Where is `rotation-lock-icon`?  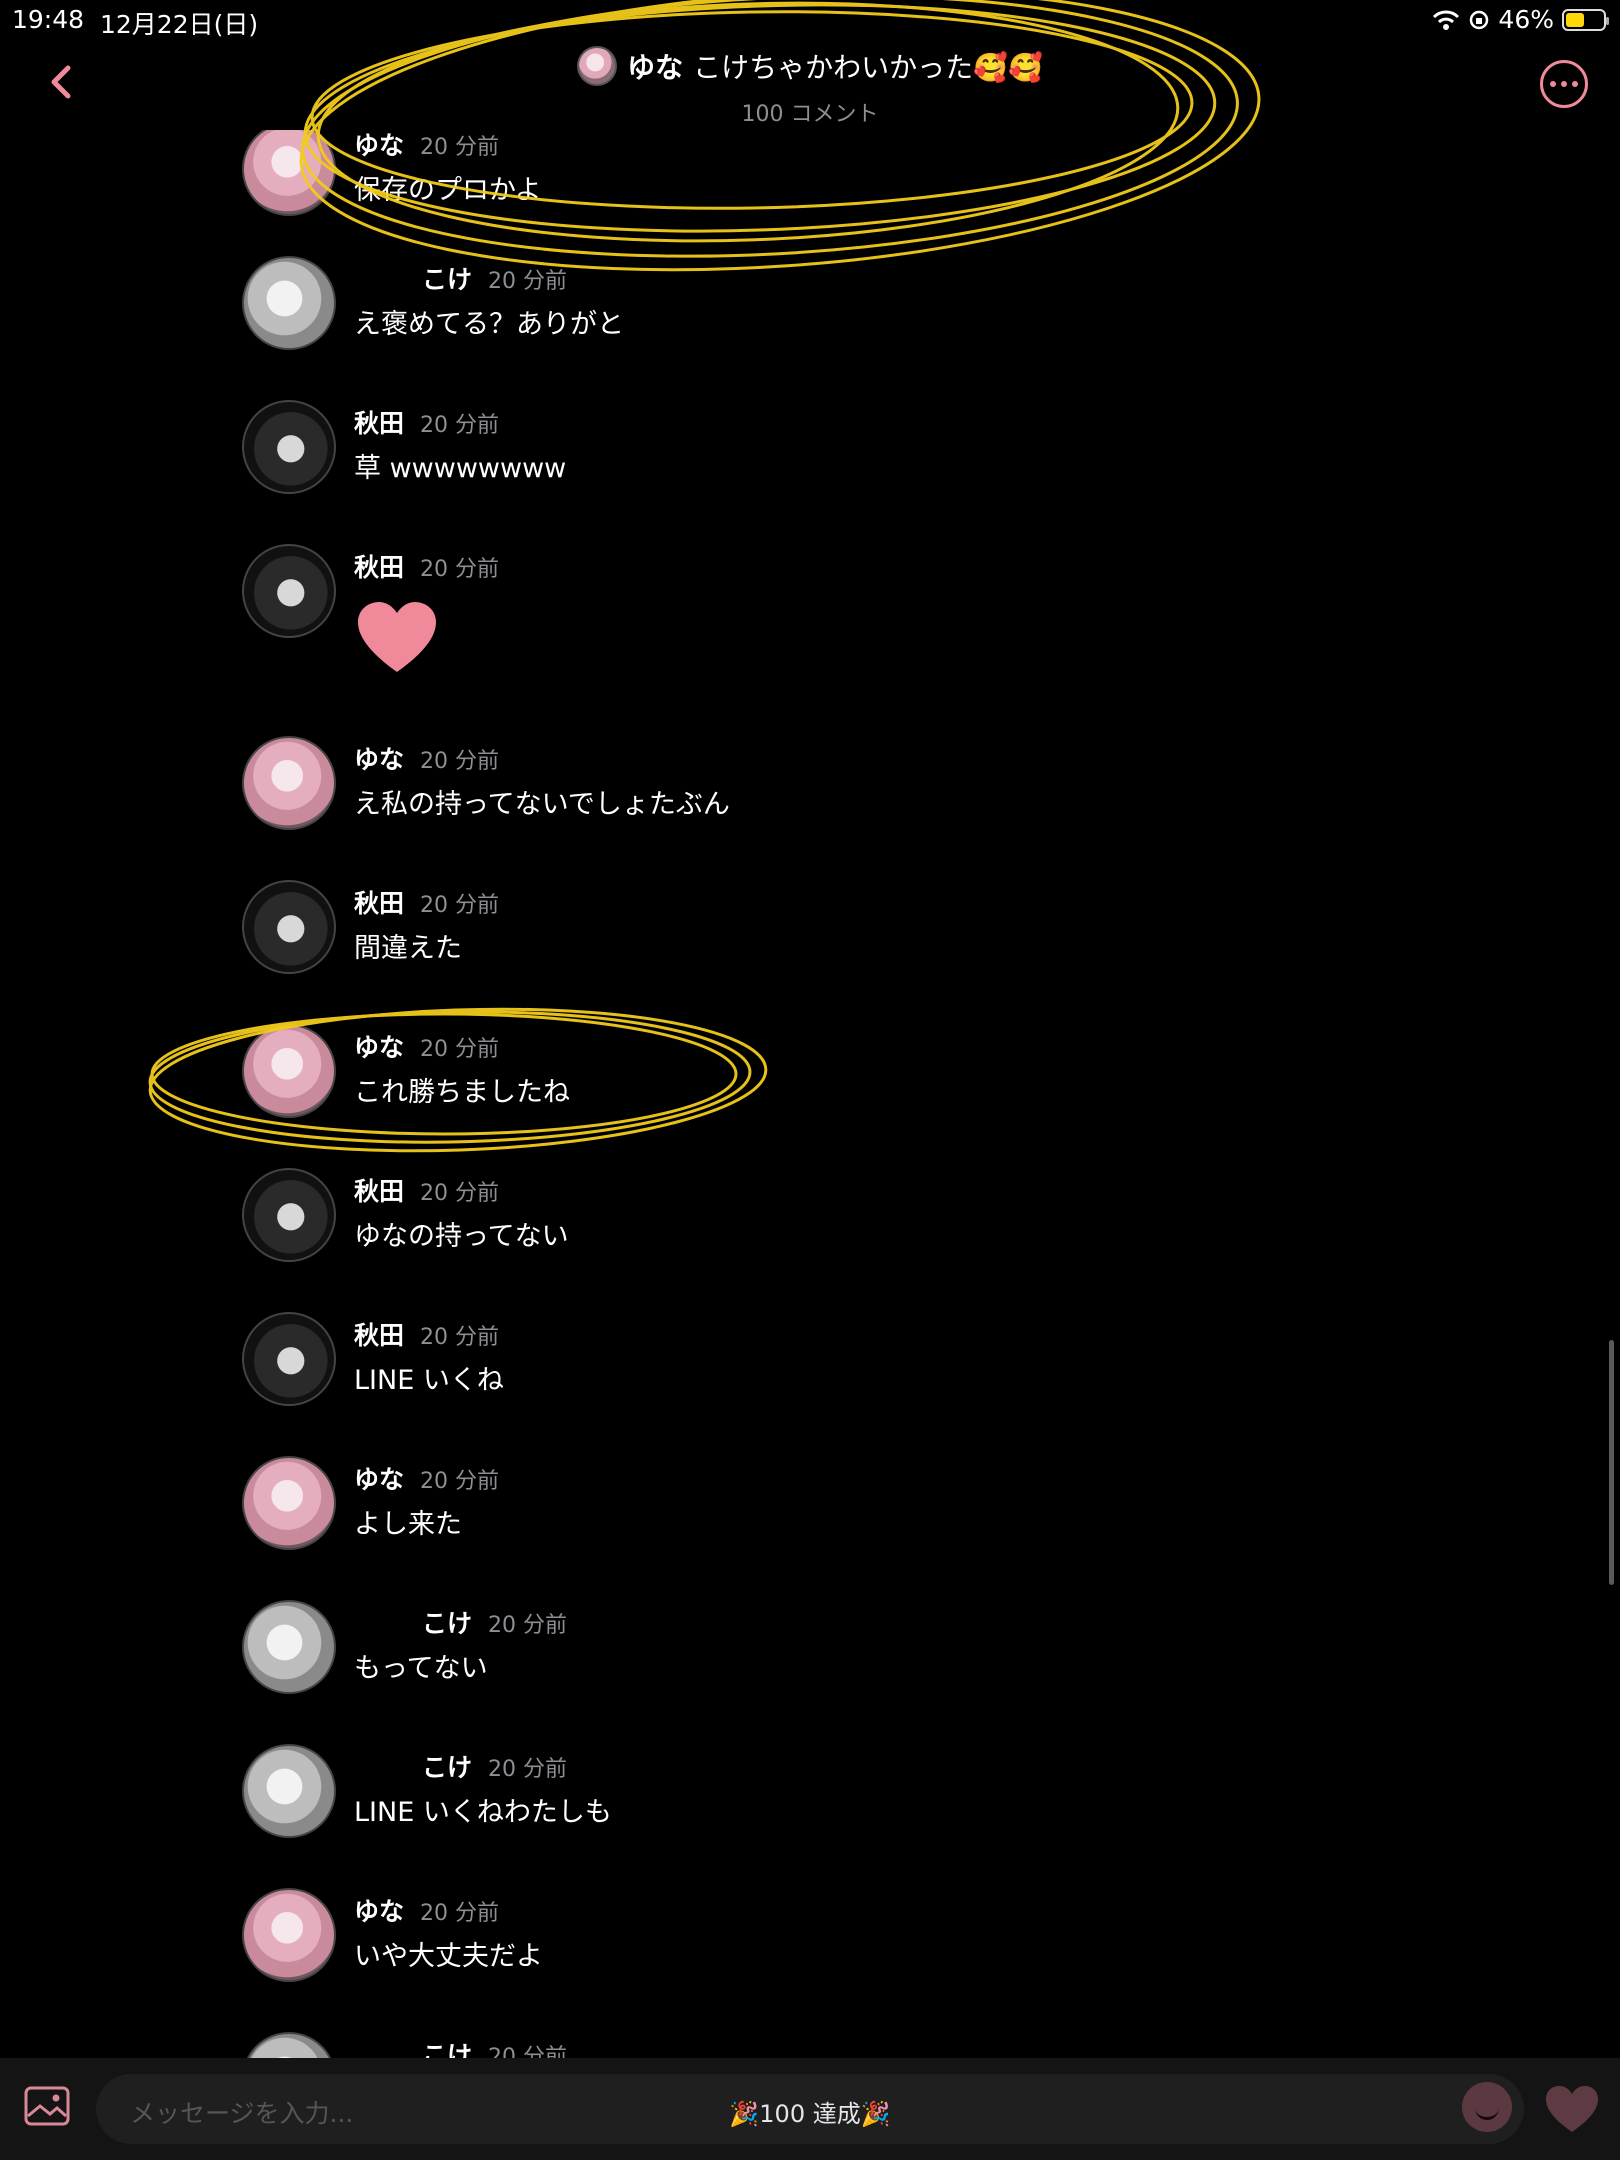
rotation-lock-icon is located at coordinates (1479, 19).